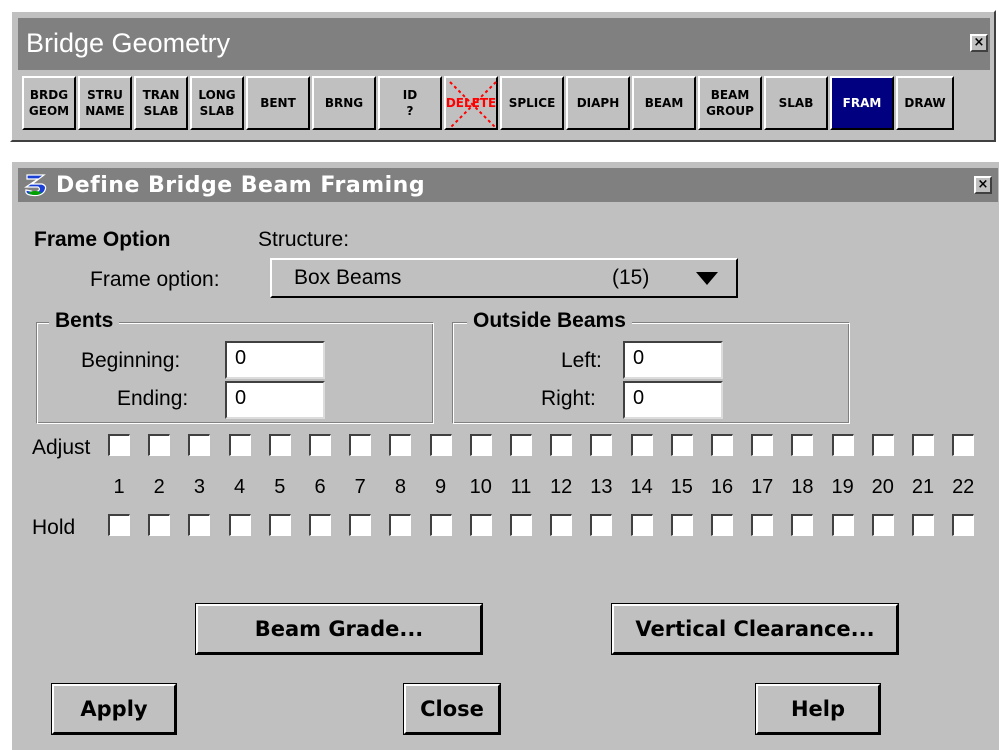 The height and width of the screenshot is (750, 999). Describe the element at coordinates (102, 239) in the screenshot. I see `frame-option-heading: Frame Option` at that location.